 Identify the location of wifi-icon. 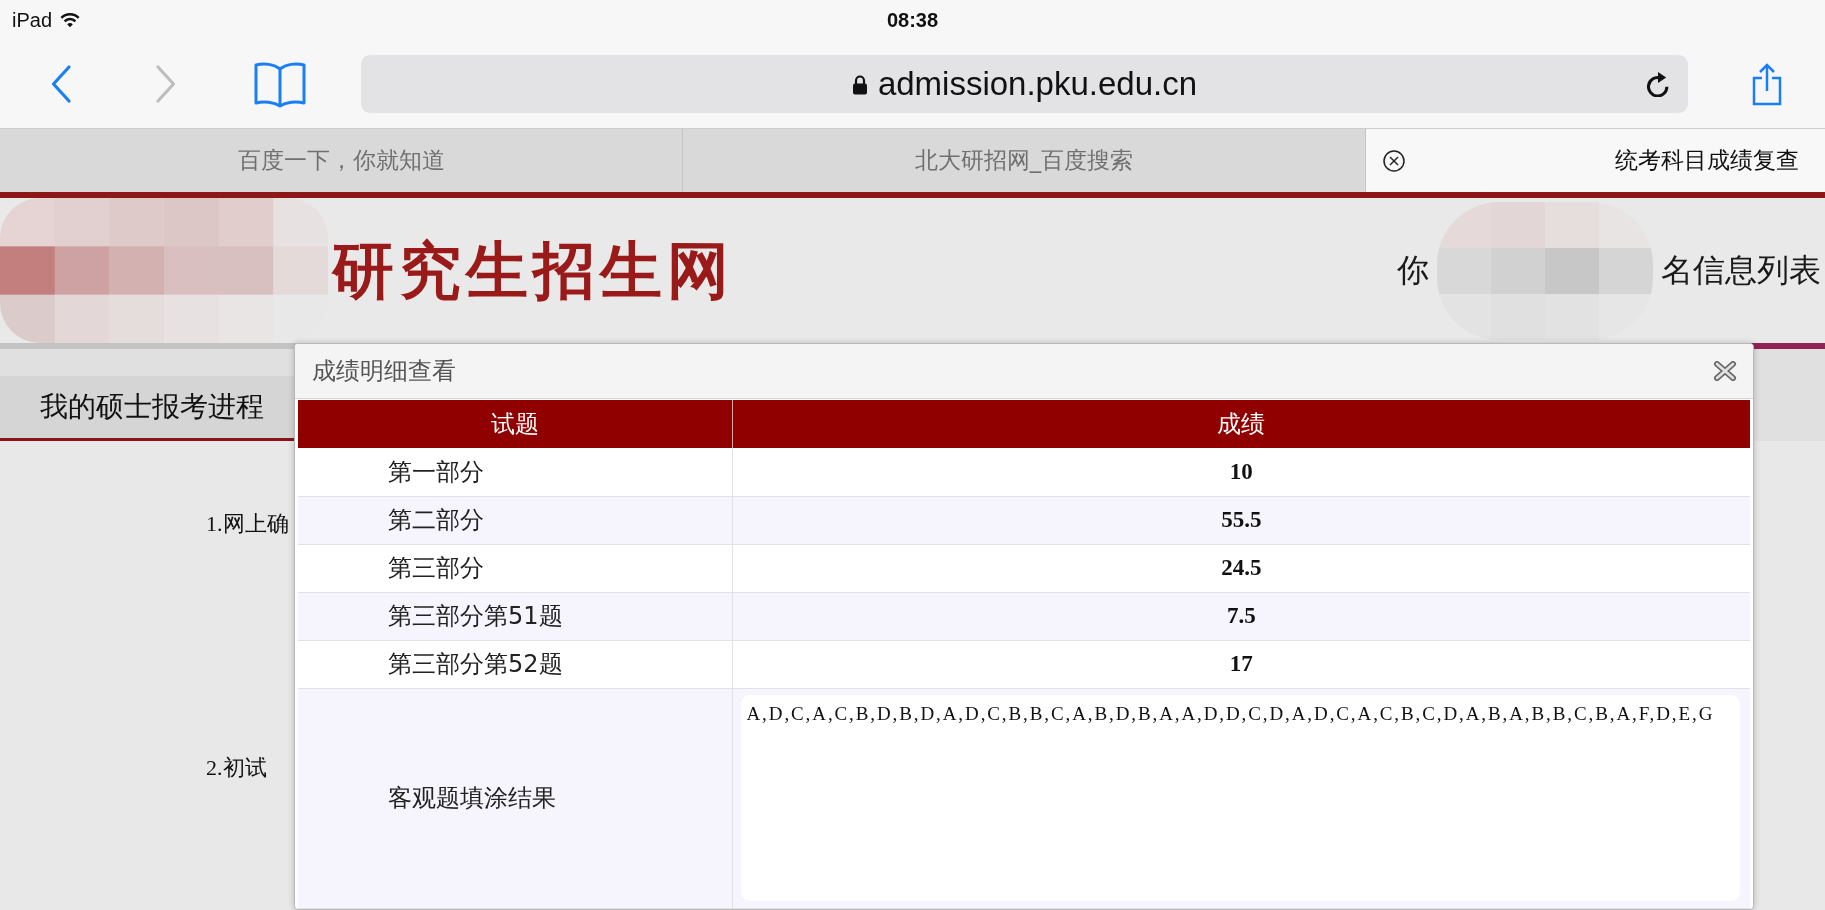
(70, 20).